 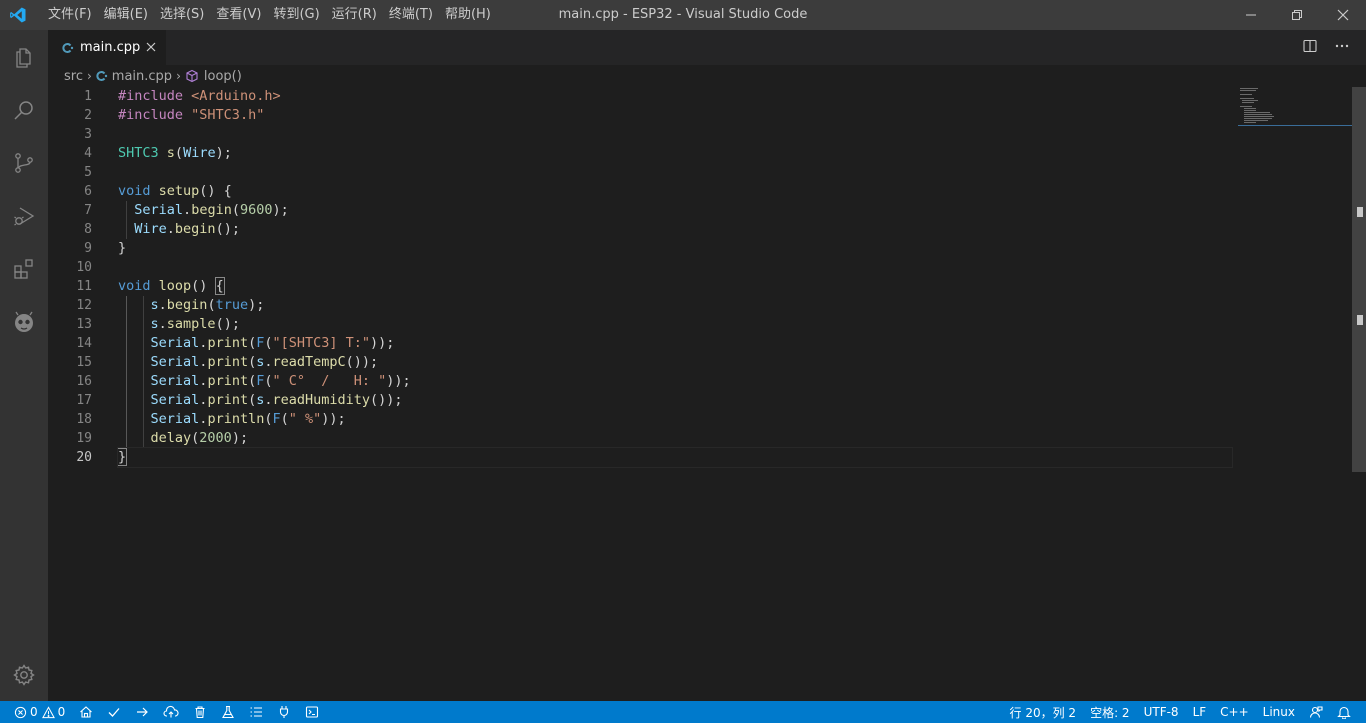 What do you see at coordinates (675, 381) in the screenshot?
I see `code-line: Serial.print(F(" C° / H: "));` at bounding box center [675, 381].